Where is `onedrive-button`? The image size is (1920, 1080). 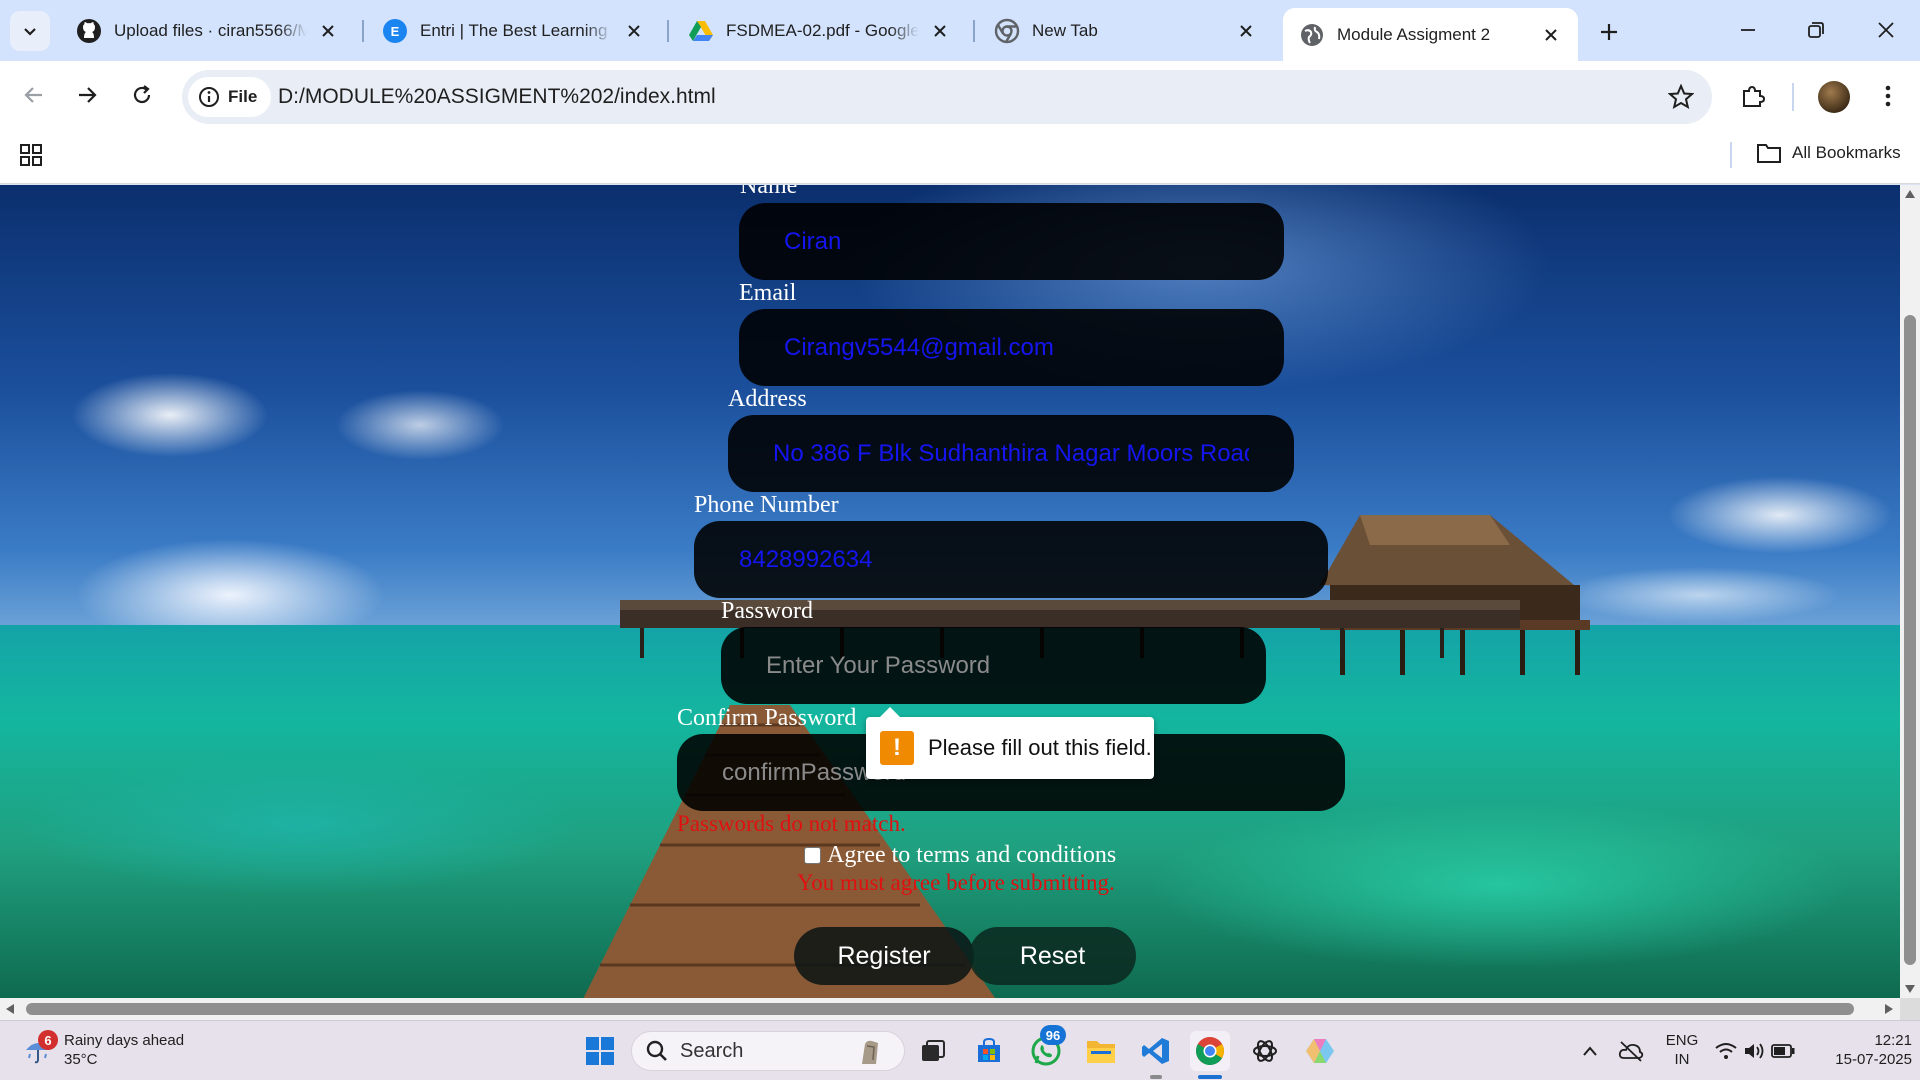
onedrive-button is located at coordinates (1631, 1051).